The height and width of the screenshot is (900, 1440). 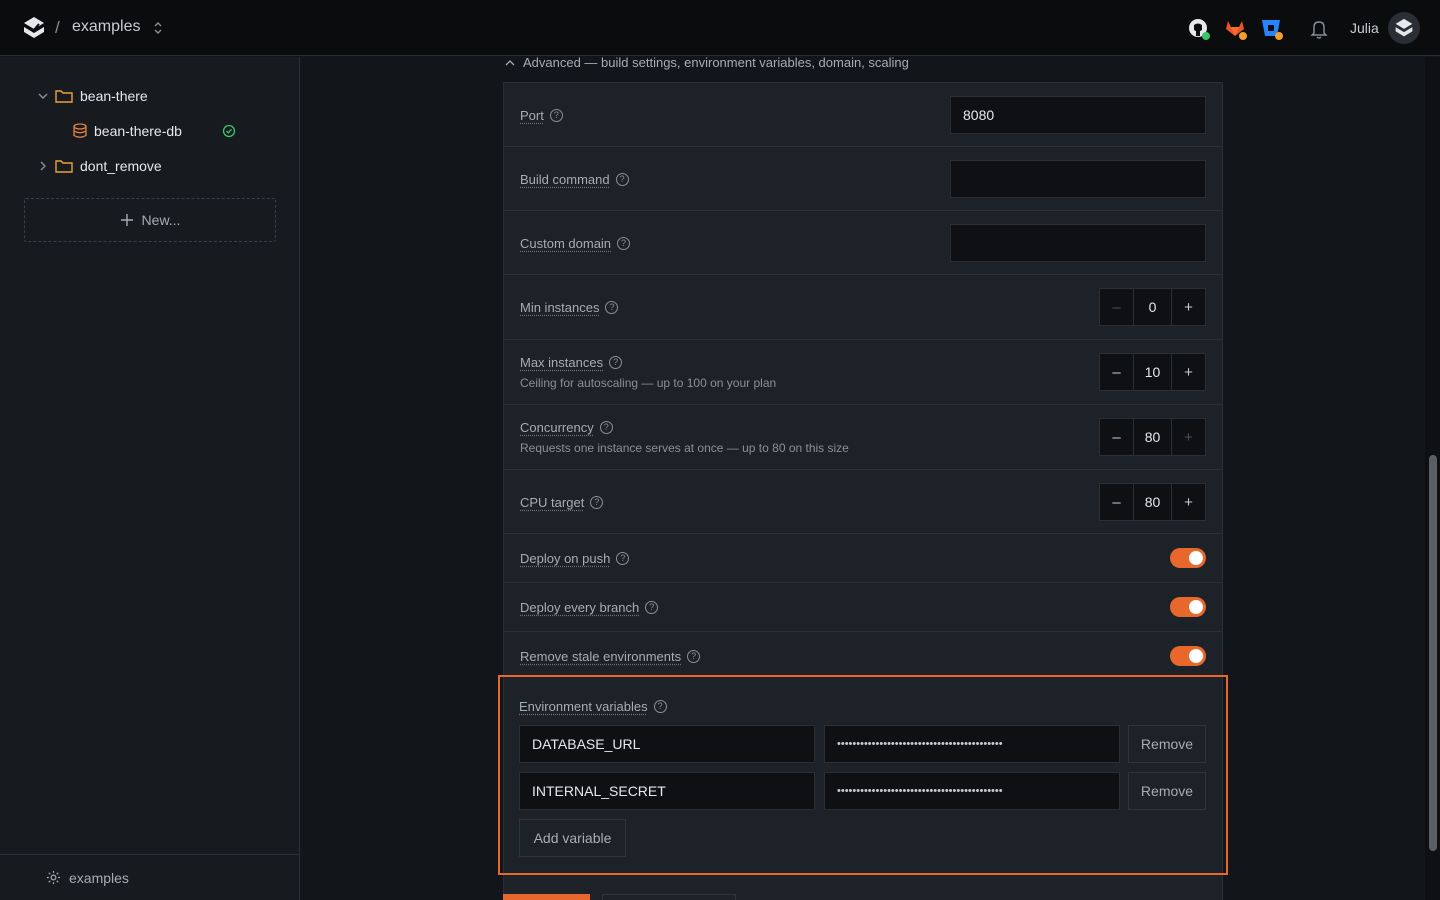 I want to click on add-variable-button: Add variable, so click(x=572, y=838).